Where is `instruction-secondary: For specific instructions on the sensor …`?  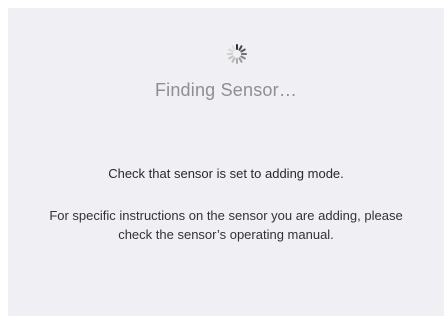 instruction-secondary: For specific instructions on the sensor … is located at coordinates (226, 225).